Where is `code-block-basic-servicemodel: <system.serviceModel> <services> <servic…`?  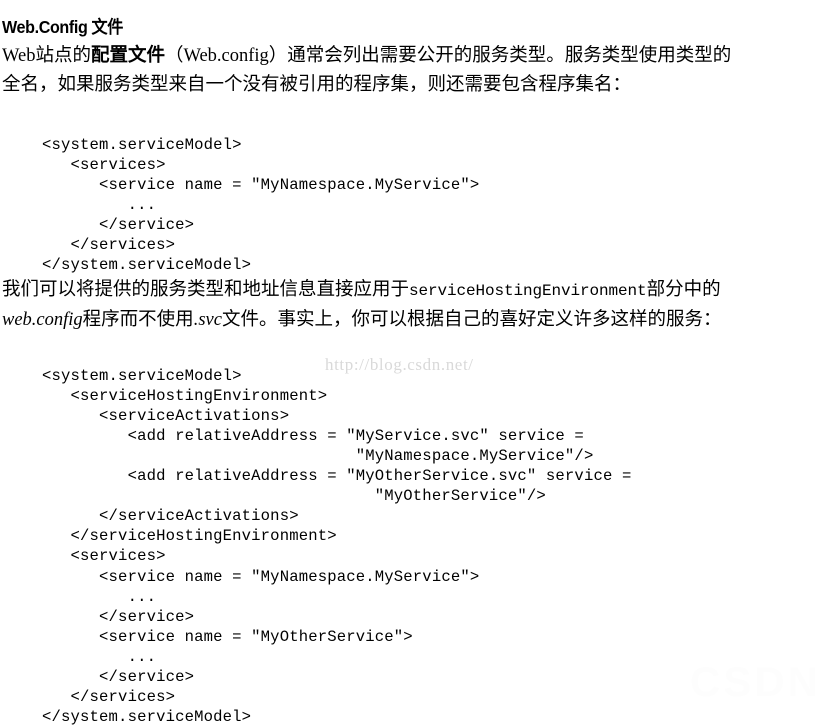
code-block-basic-servicemodel: <system.serviceModel> <services> <servic… is located at coordinates (261, 205).